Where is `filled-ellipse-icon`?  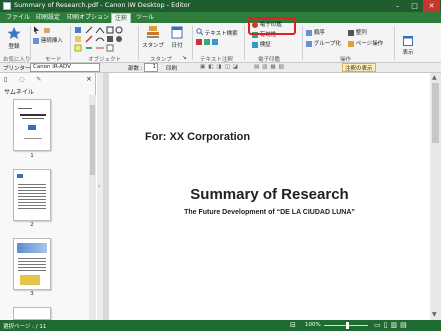
filled-ellipse-icon is located at coordinates (119, 39).